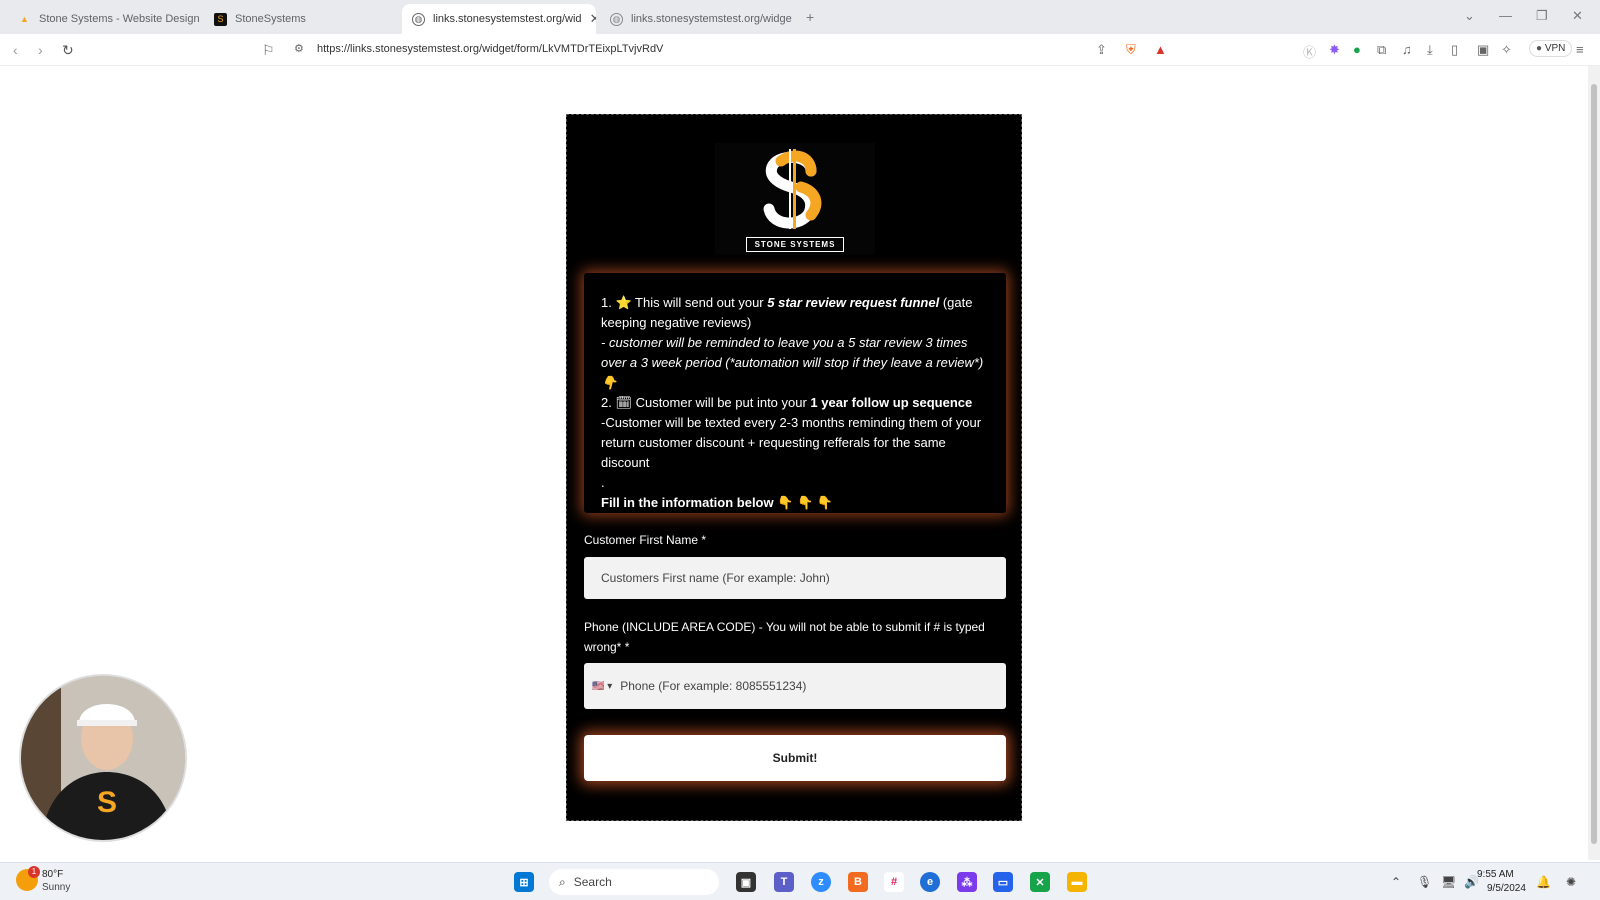 This screenshot has width=1600, height=900. Describe the element at coordinates (967, 882) in the screenshot. I see `apps-grid-icon: ⁂` at that location.